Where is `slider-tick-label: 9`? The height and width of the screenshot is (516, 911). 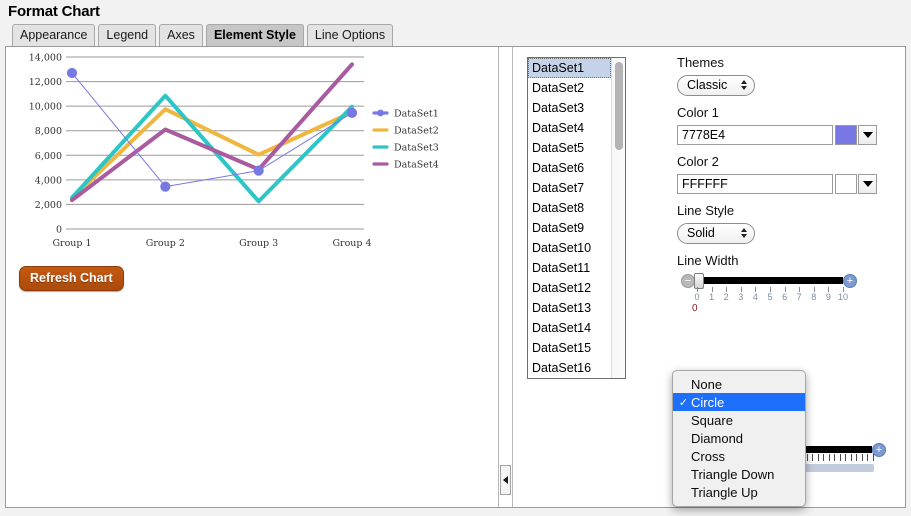 slider-tick-label: 9 is located at coordinates (828, 297).